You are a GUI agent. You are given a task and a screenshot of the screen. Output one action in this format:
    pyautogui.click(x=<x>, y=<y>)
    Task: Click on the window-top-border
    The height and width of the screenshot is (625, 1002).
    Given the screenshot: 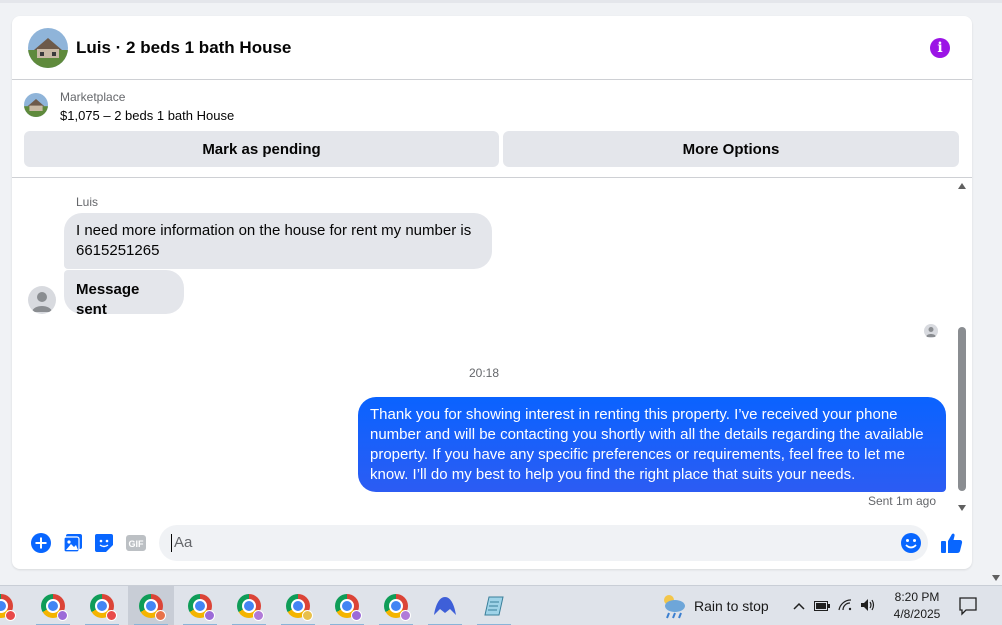 What is the action you would take?
    pyautogui.click(x=501, y=1)
    